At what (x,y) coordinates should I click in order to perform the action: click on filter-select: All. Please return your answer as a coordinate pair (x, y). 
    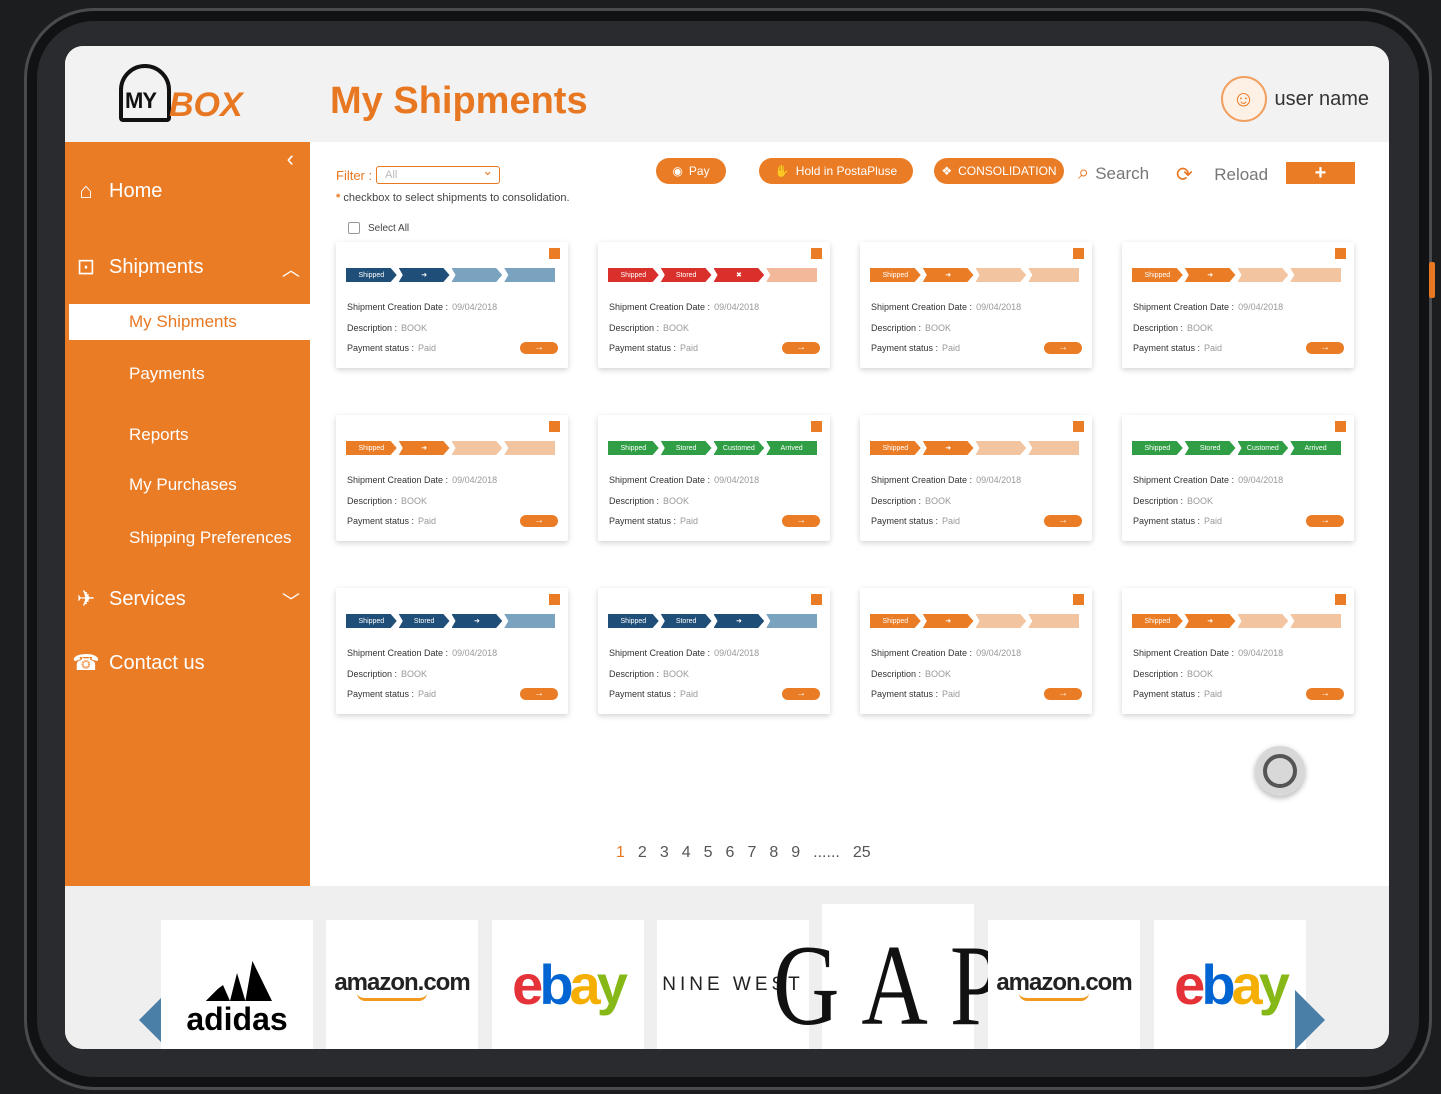
    Looking at the image, I should click on (438, 173).